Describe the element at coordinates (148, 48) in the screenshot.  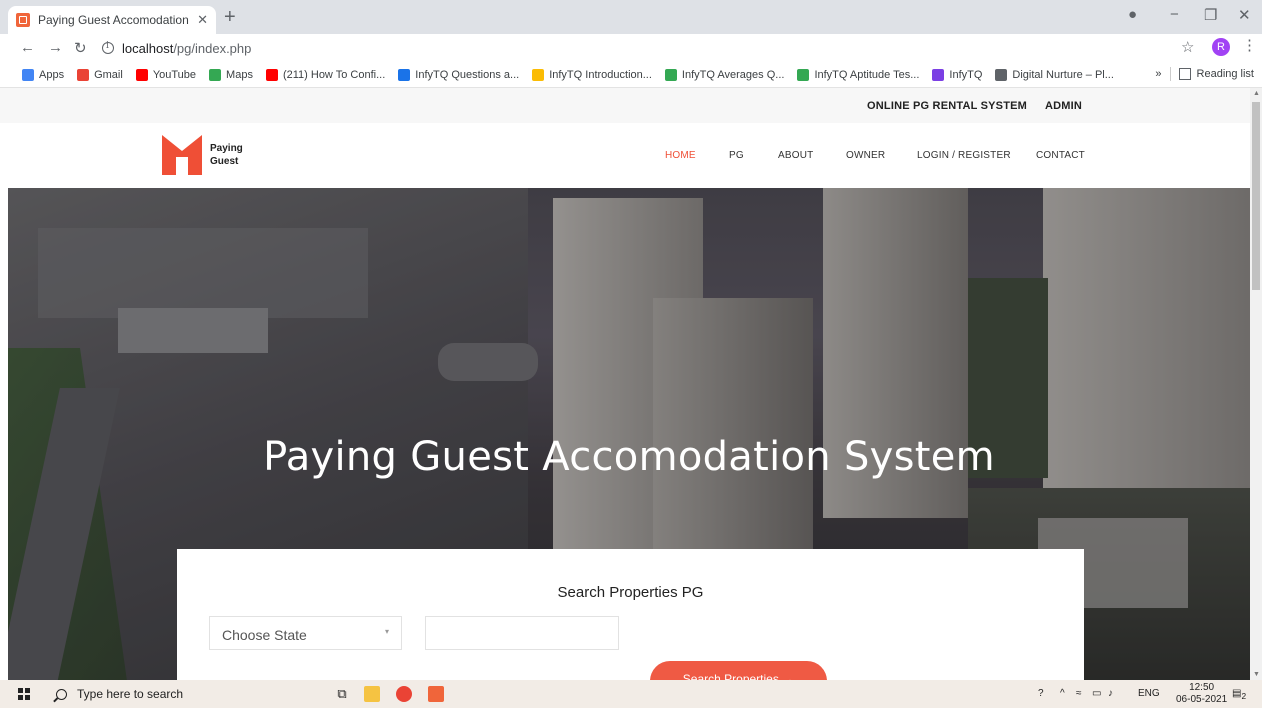
I see `url-host: localhost` at that location.